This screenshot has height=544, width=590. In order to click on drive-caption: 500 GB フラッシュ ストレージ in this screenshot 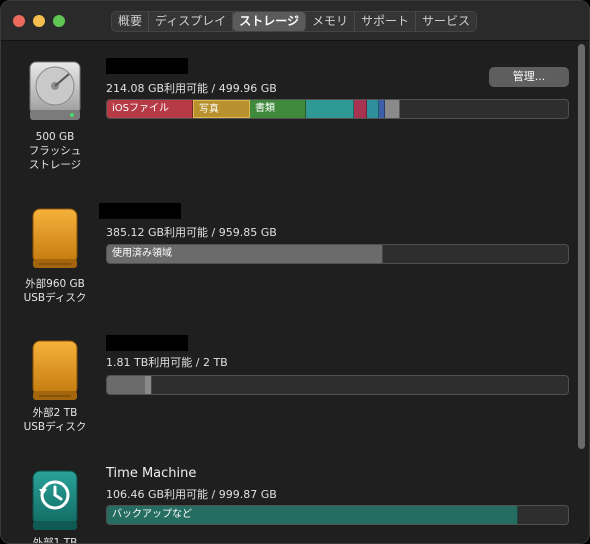, I will do `click(55, 151)`.